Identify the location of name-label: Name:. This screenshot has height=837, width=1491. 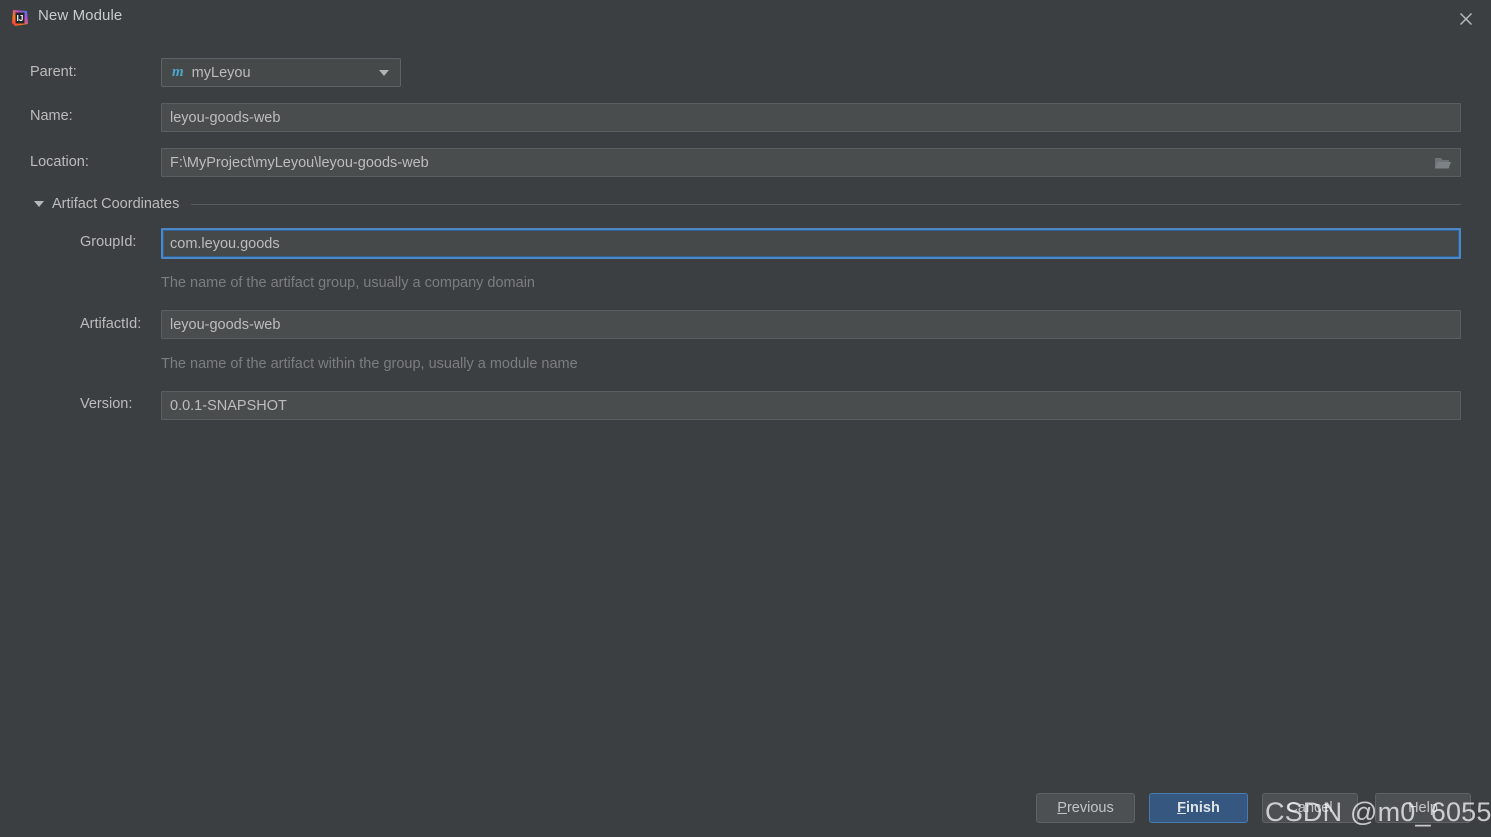
(51, 116).